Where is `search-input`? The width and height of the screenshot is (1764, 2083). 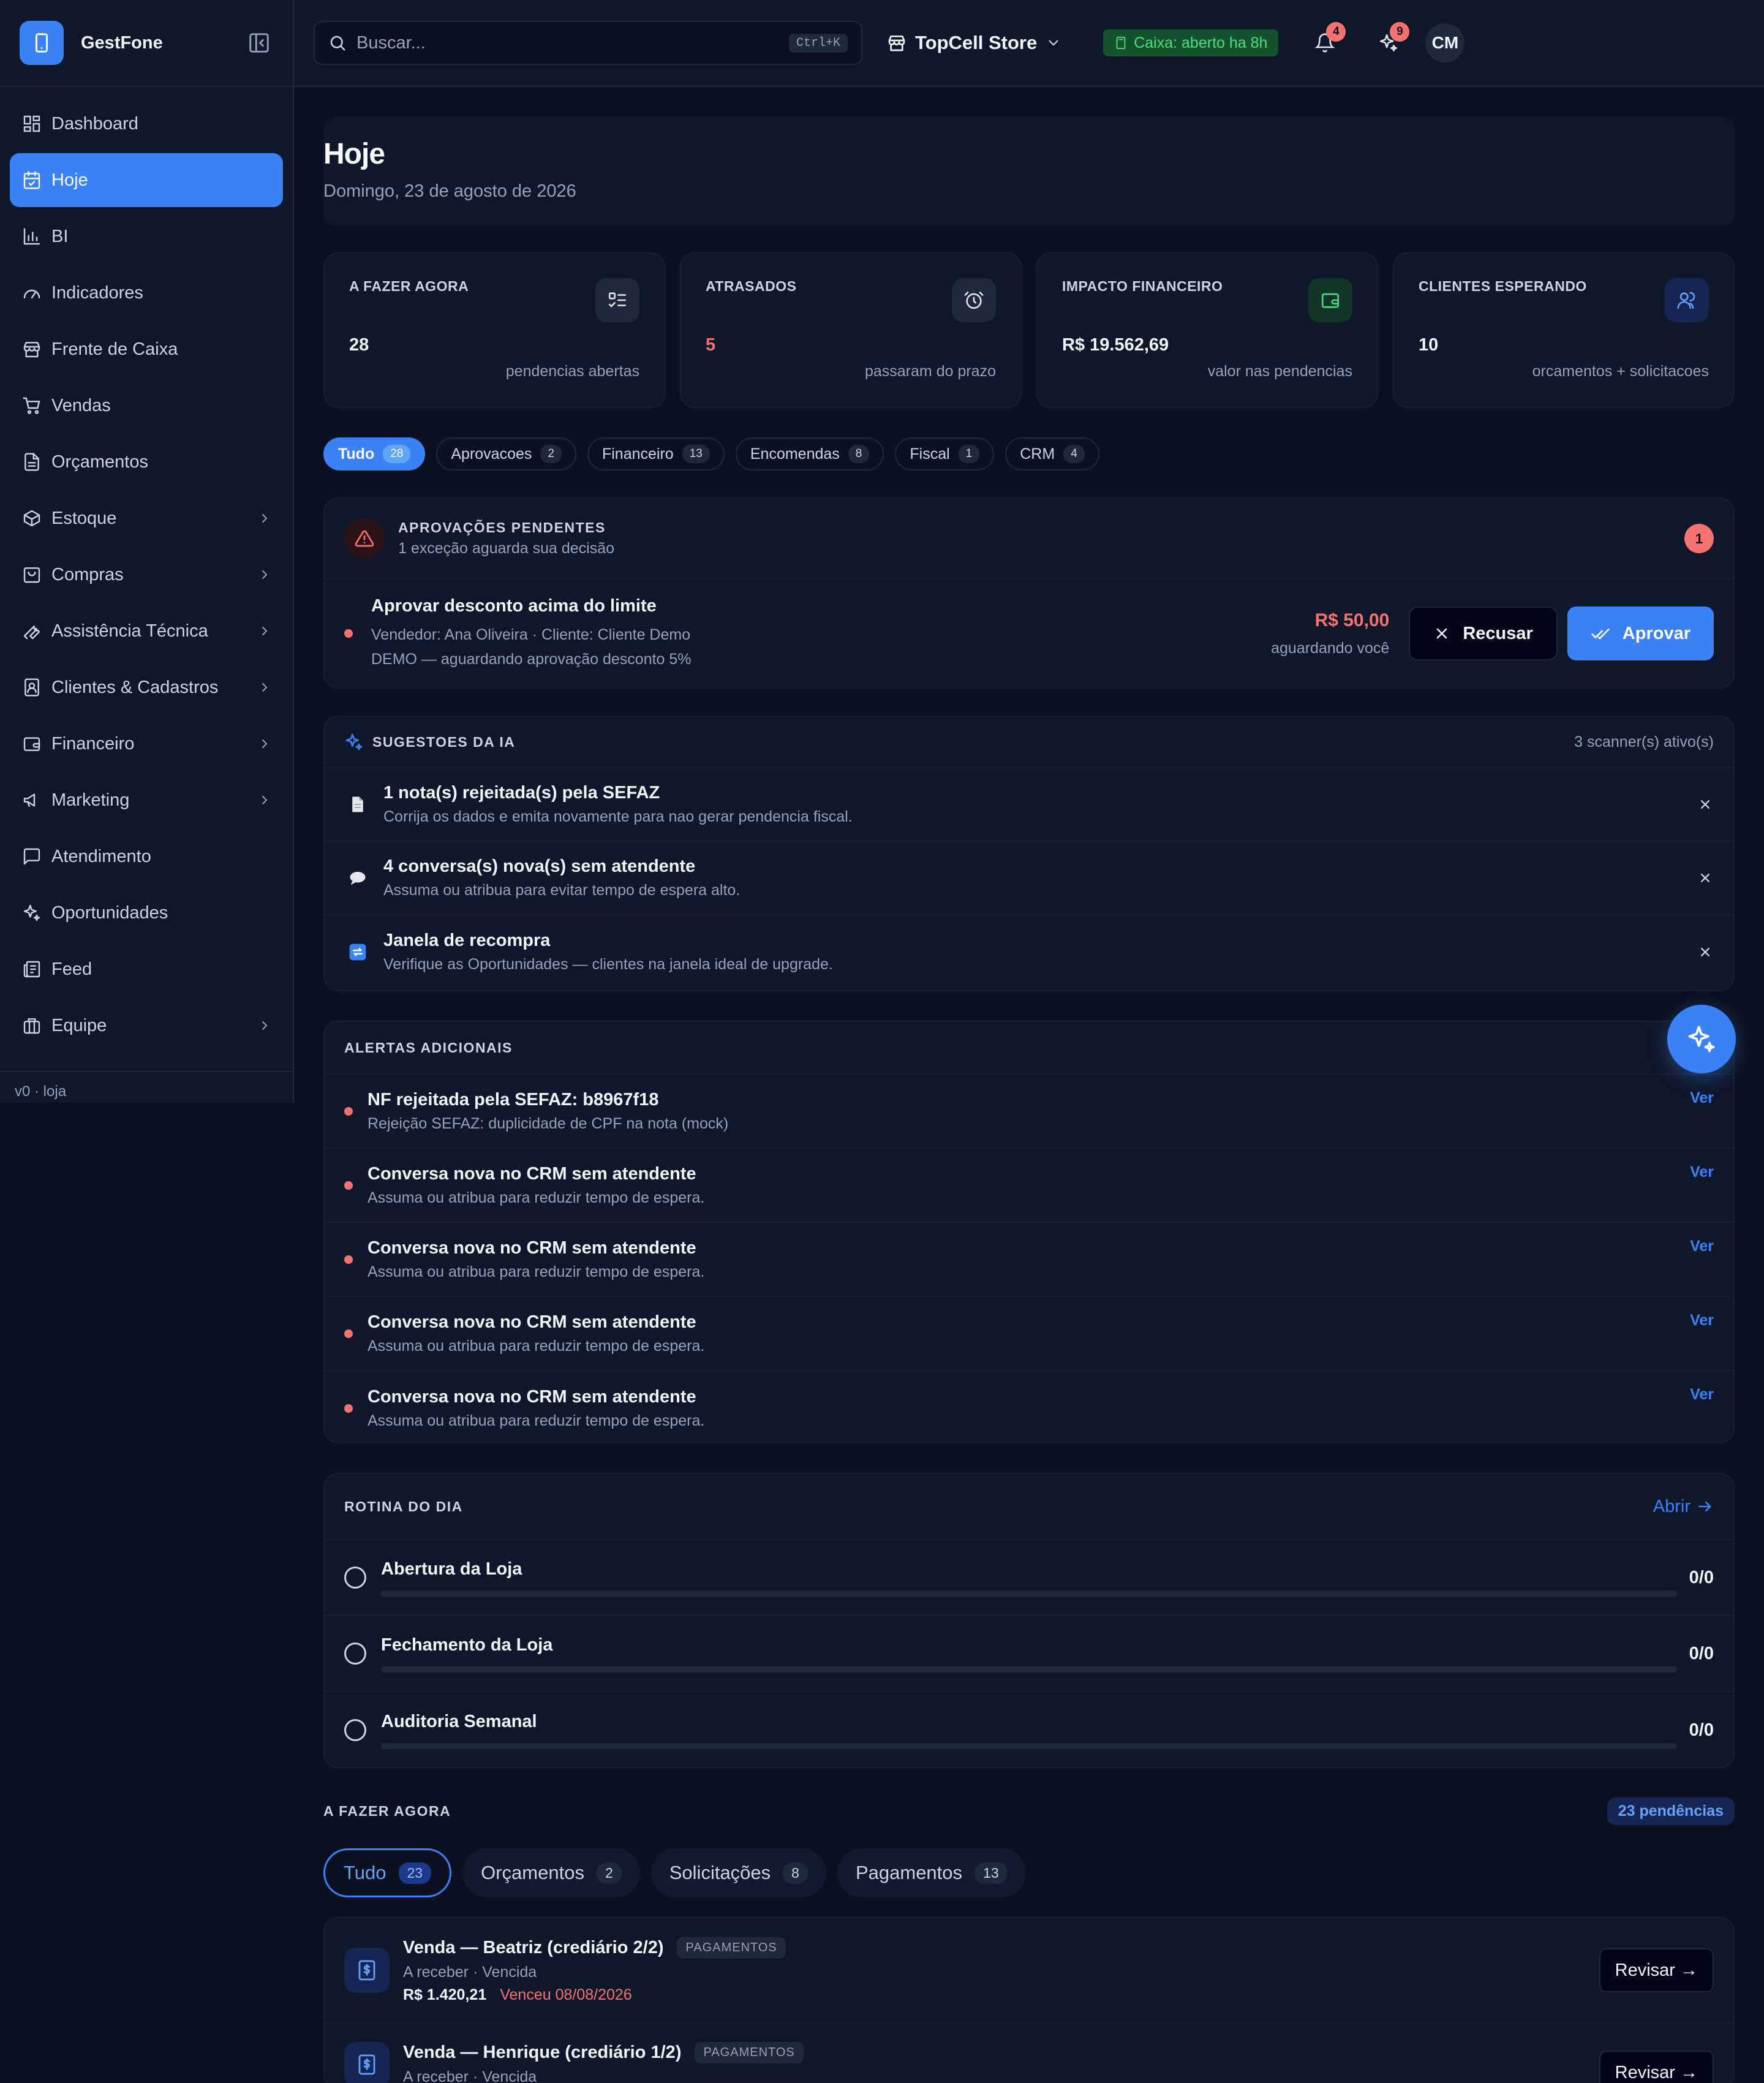
search-input is located at coordinates (573, 42).